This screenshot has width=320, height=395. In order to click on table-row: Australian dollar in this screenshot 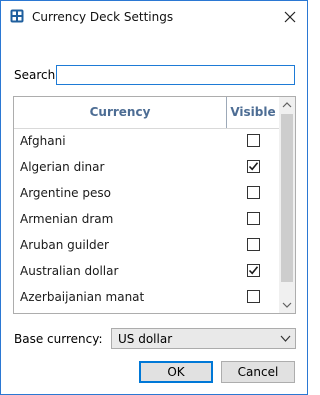, I will do `click(146, 271)`.